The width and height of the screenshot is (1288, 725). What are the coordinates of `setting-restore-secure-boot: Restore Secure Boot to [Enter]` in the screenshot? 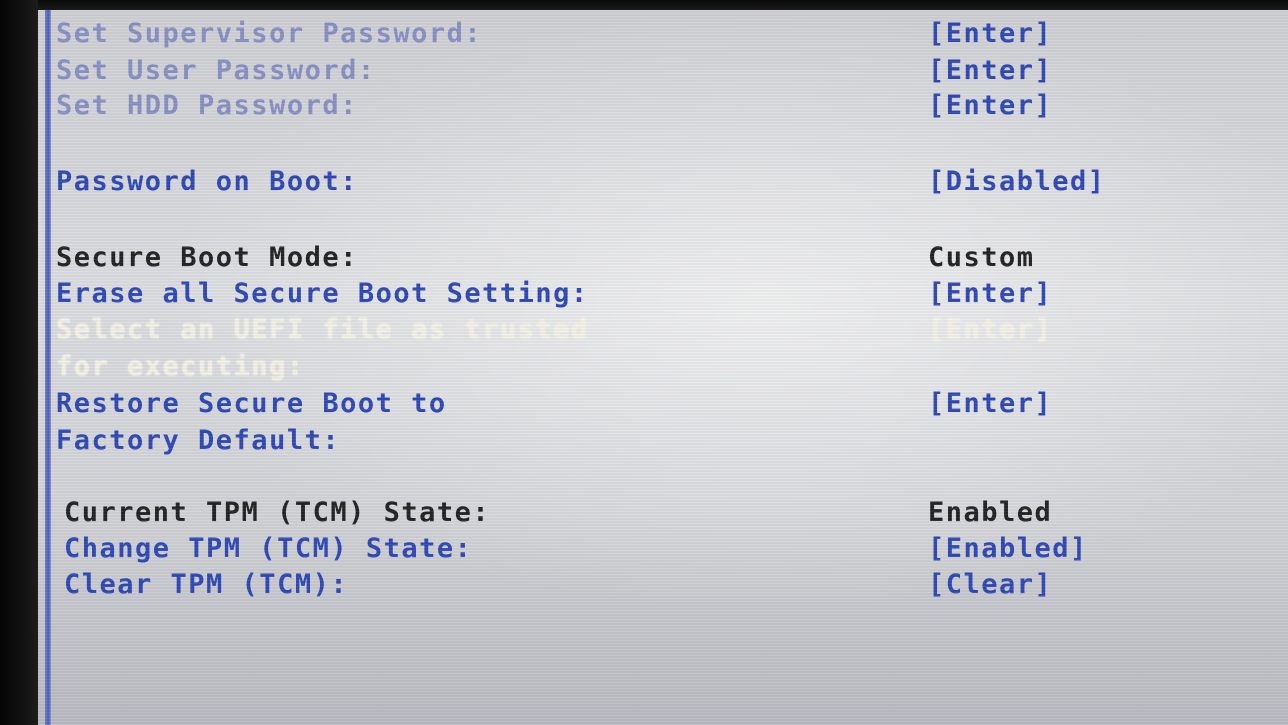 It's located at (644, 404).